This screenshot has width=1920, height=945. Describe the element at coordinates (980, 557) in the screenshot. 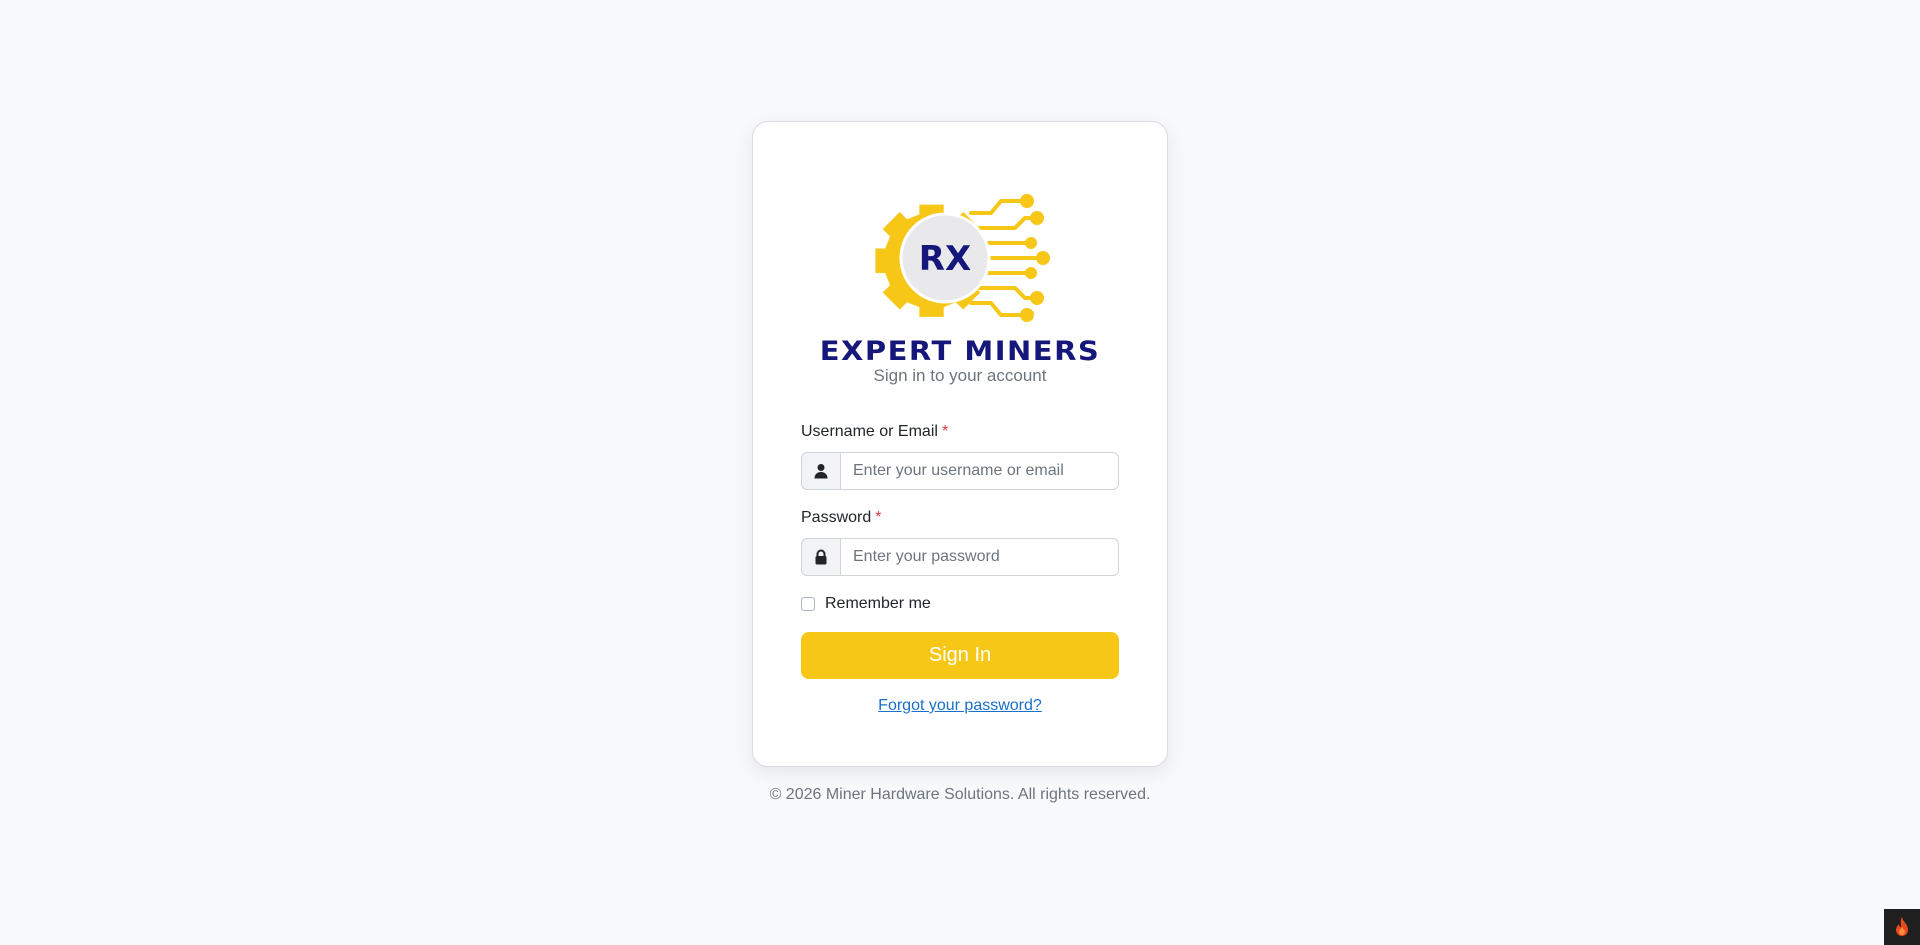

I see `password-input` at that location.